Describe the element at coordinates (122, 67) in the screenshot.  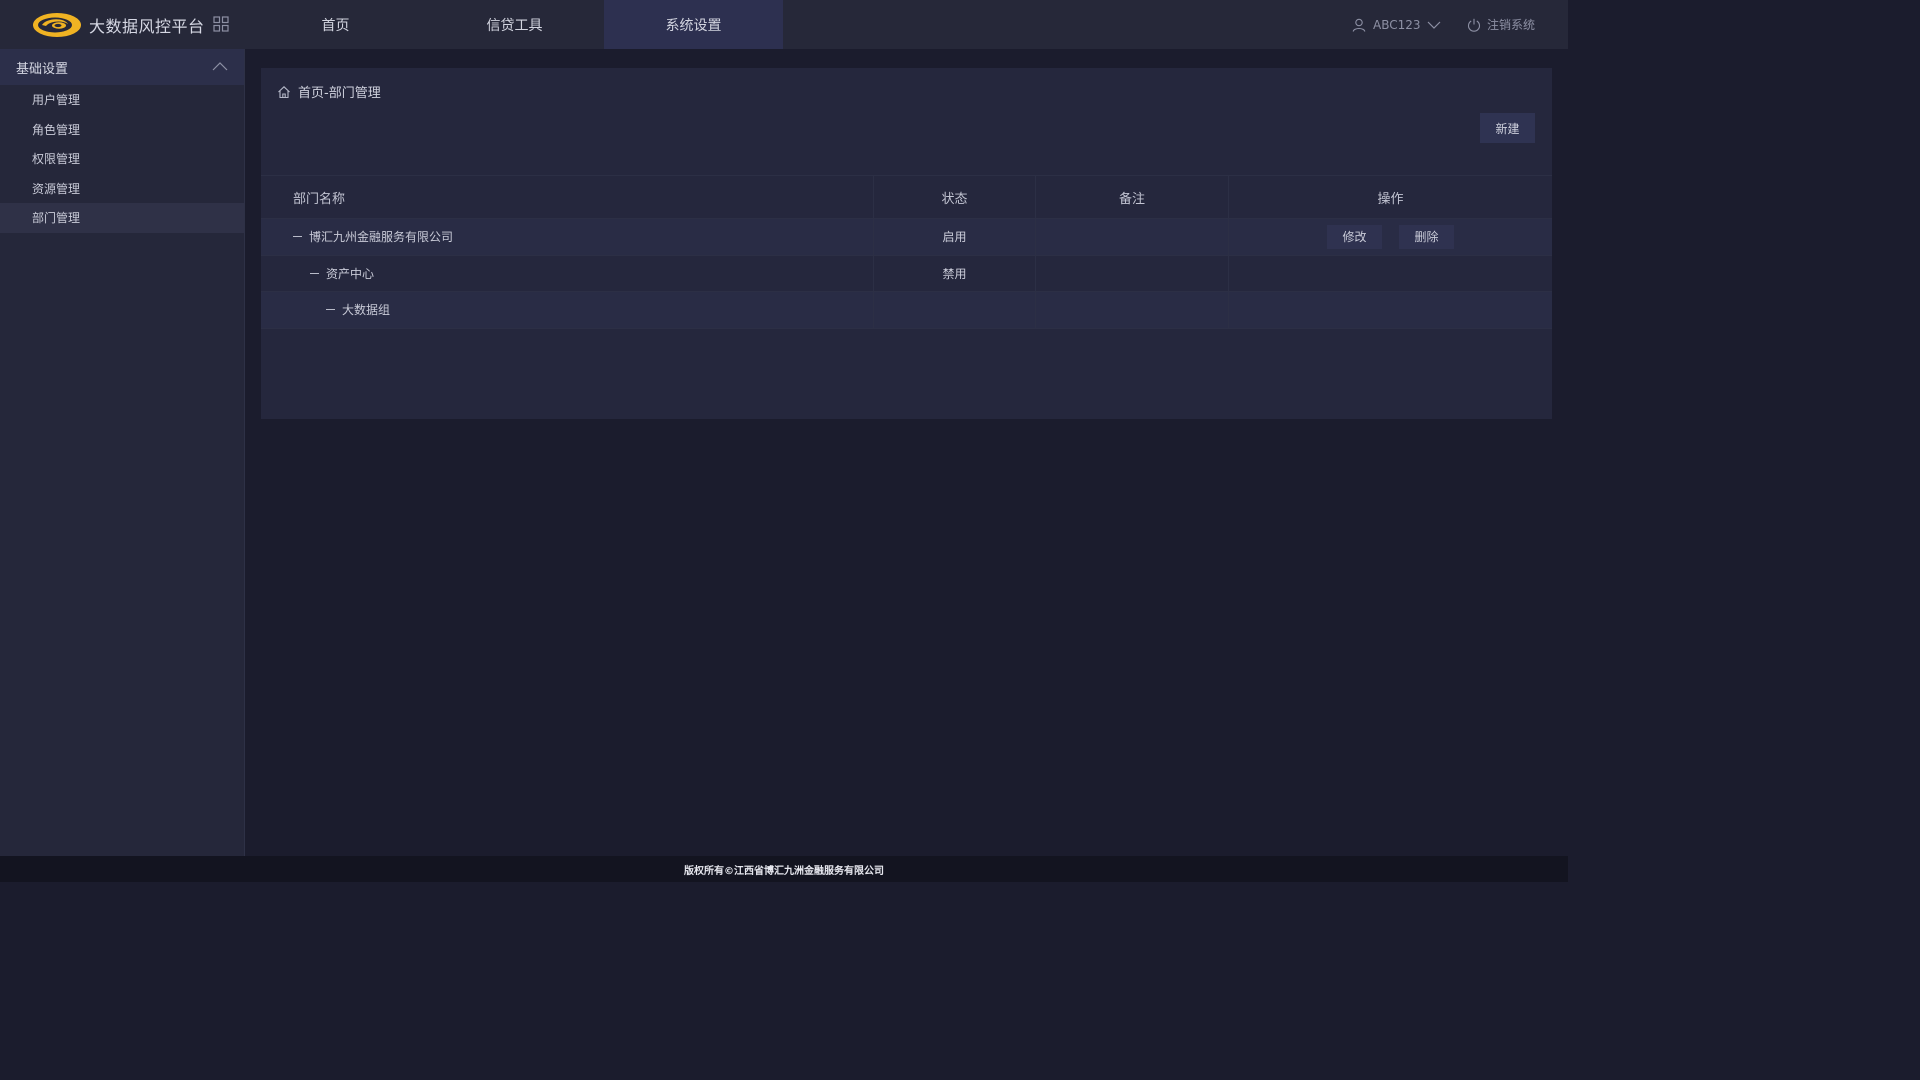
I see `sidebar-group-basic-settings: 基础设置` at that location.